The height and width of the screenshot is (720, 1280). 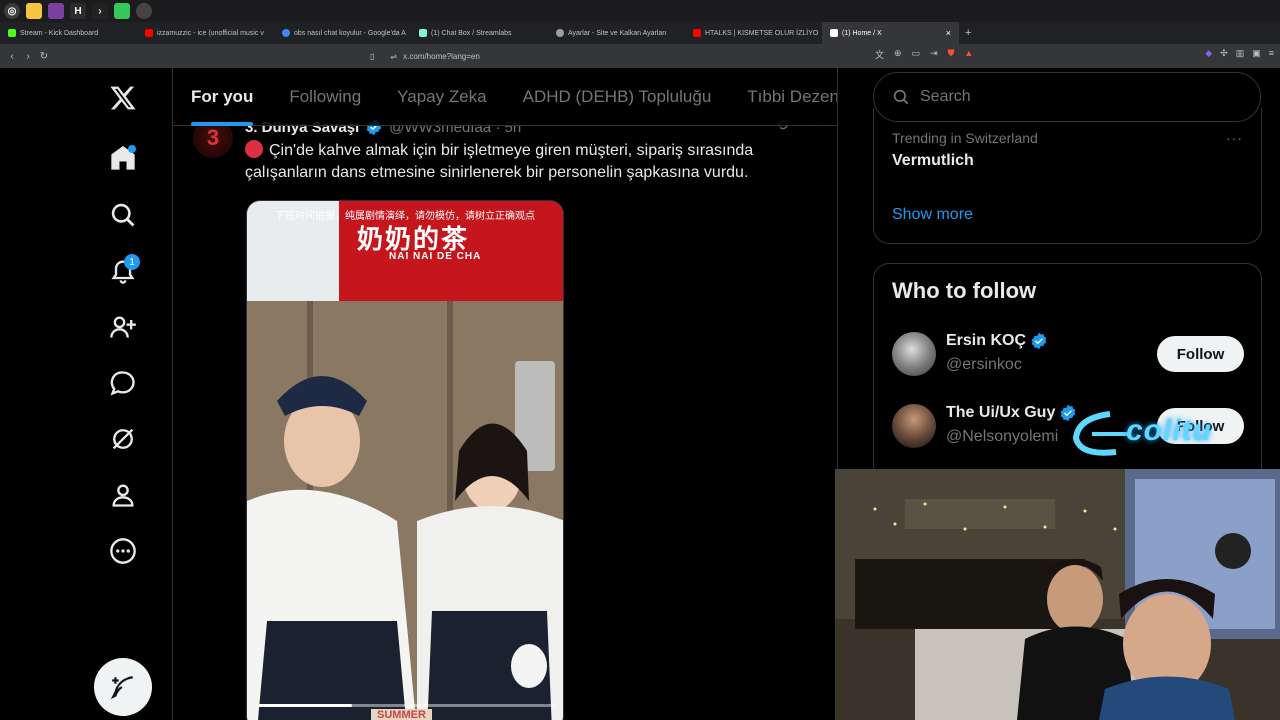 What do you see at coordinates (441, 56) in the screenshot?
I see `url-text: x.com/home?lang=en` at bounding box center [441, 56].